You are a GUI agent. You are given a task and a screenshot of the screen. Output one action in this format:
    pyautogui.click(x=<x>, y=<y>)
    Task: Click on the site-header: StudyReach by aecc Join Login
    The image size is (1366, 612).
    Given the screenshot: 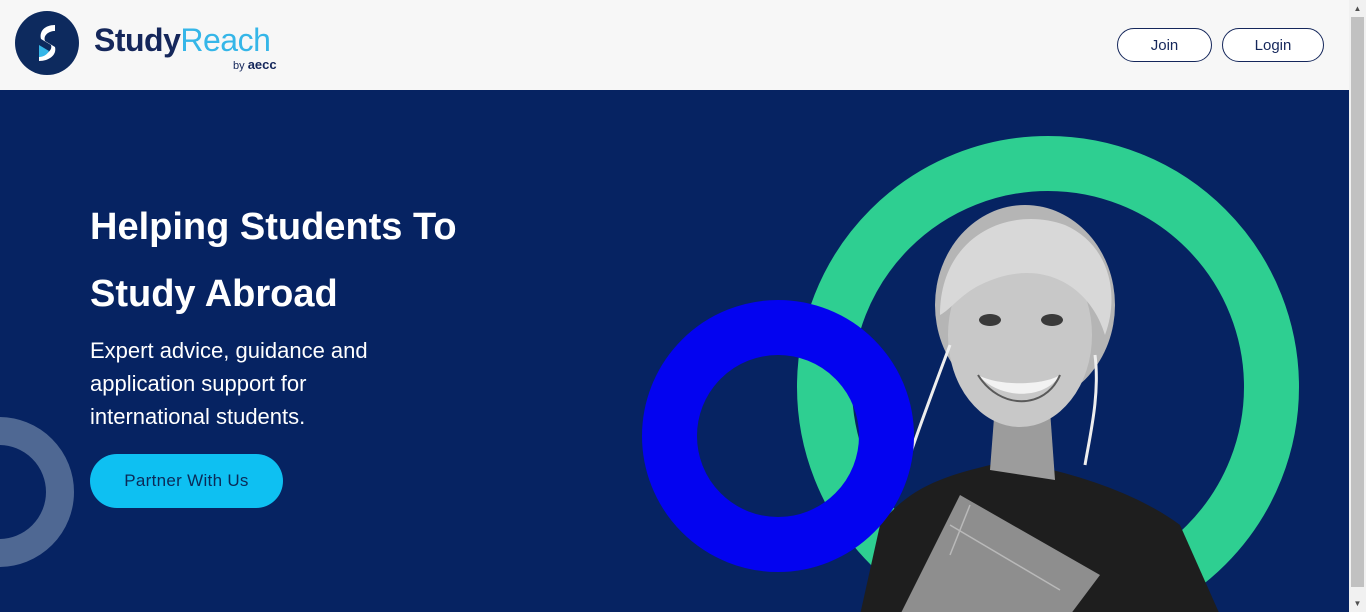 What is the action you would take?
    pyautogui.click(x=674, y=45)
    